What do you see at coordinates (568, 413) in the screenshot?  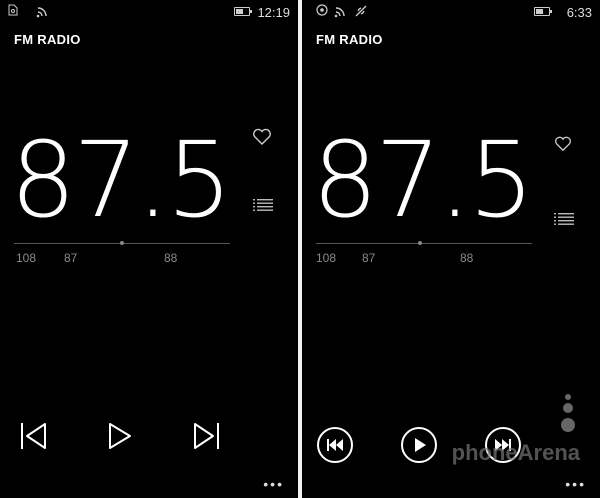 I see `watermark-logo` at bounding box center [568, 413].